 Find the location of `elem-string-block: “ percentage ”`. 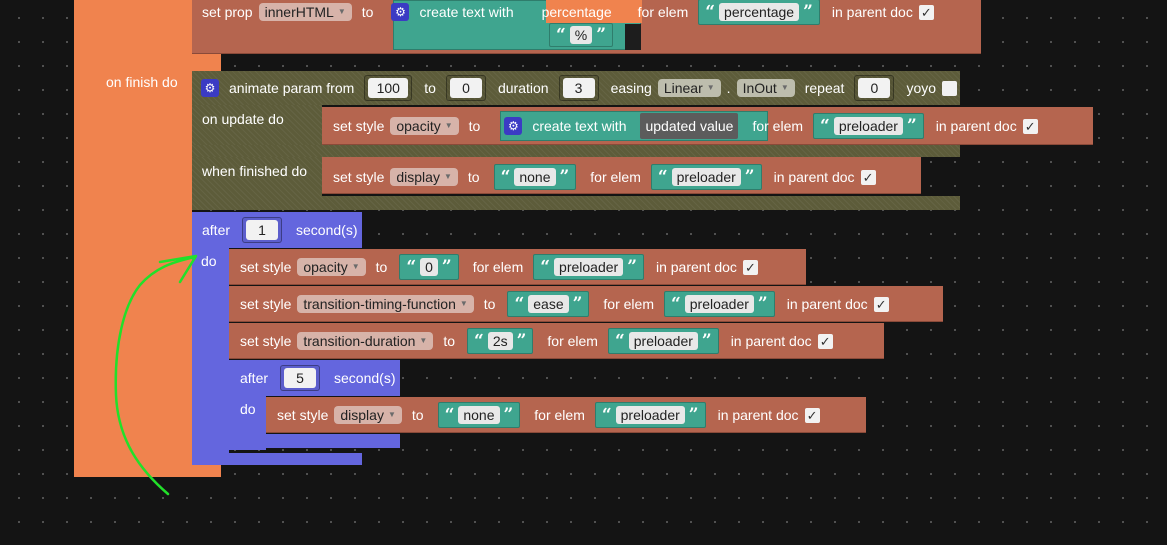

elem-string-block: “ percentage ” is located at coordinates (759, 12).